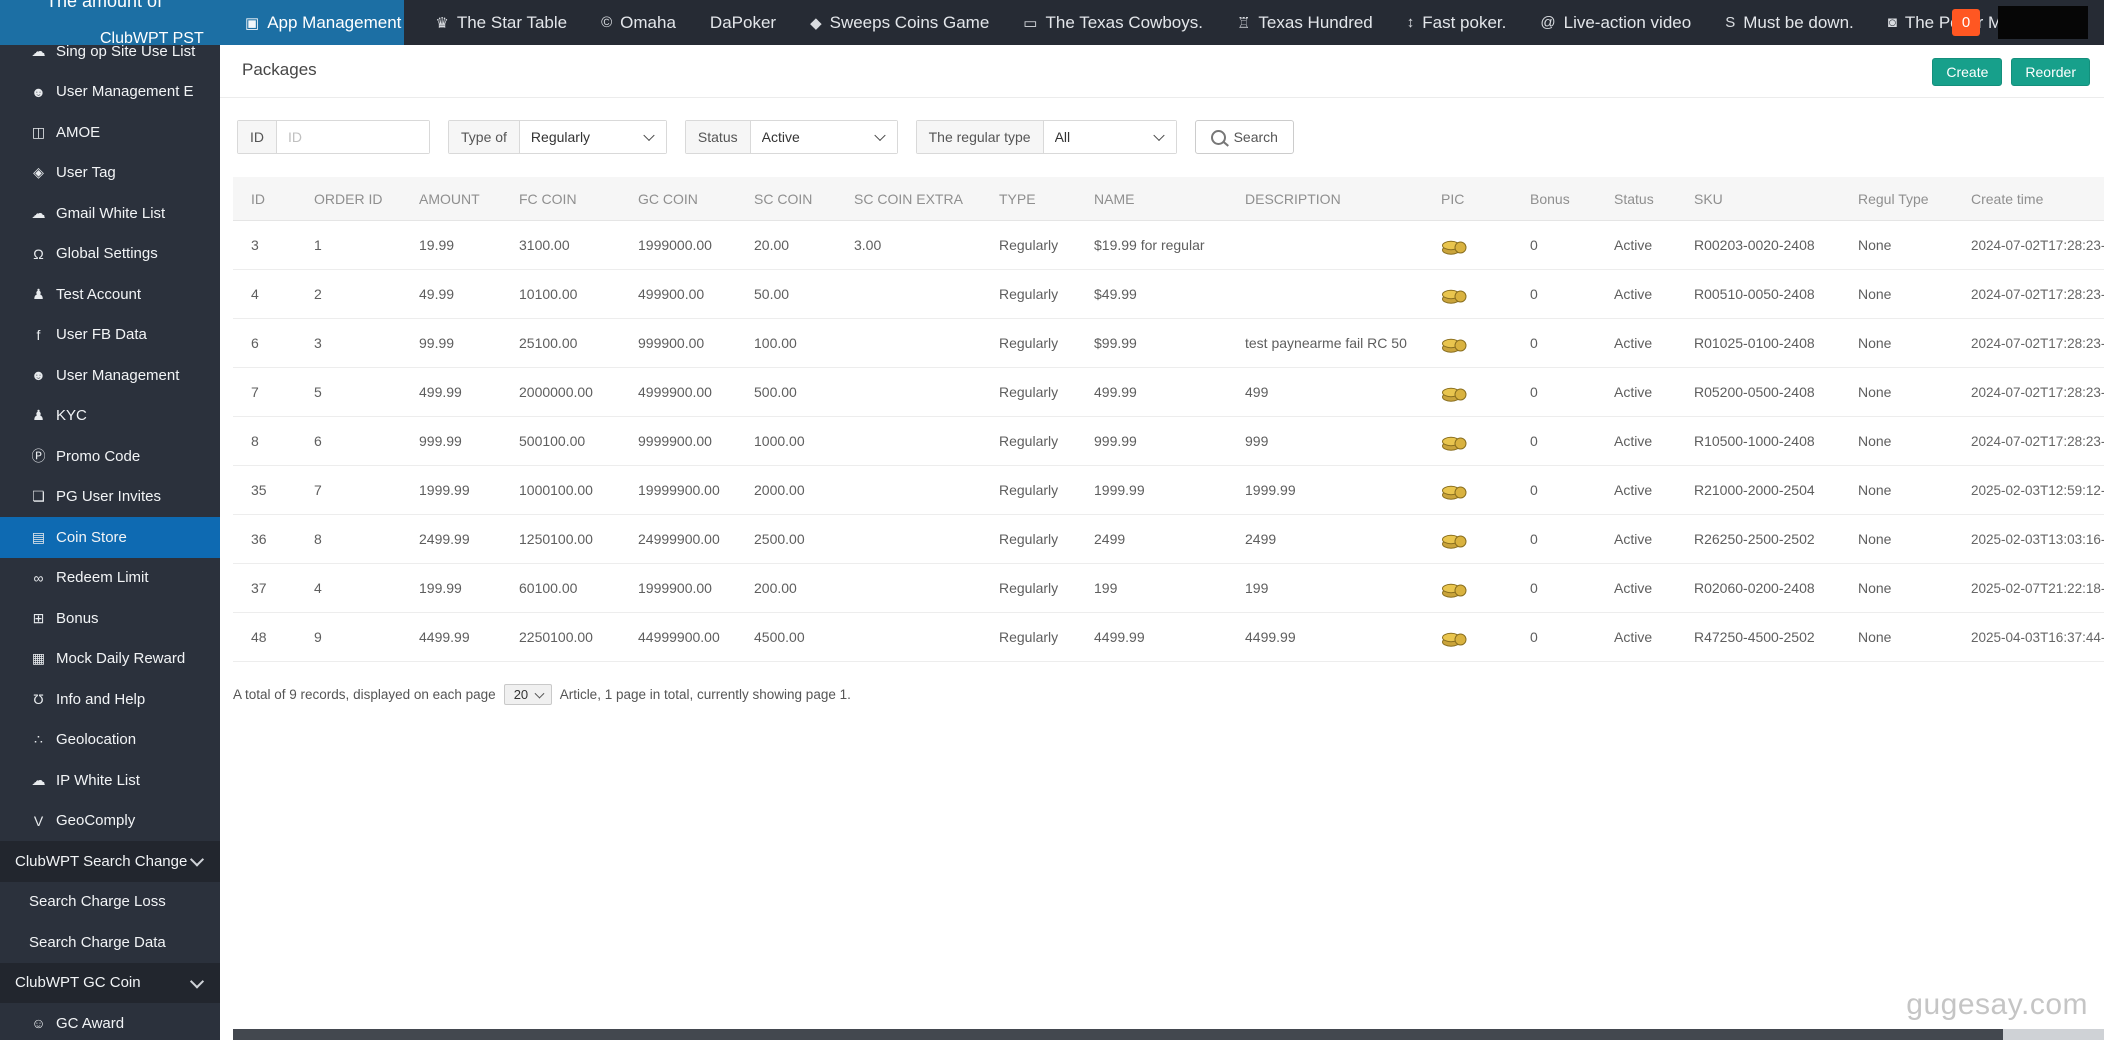 The height and width of the screenshot is (1040, 2104). I want to click on reorder-button: Reorder, so click(2050, 72).